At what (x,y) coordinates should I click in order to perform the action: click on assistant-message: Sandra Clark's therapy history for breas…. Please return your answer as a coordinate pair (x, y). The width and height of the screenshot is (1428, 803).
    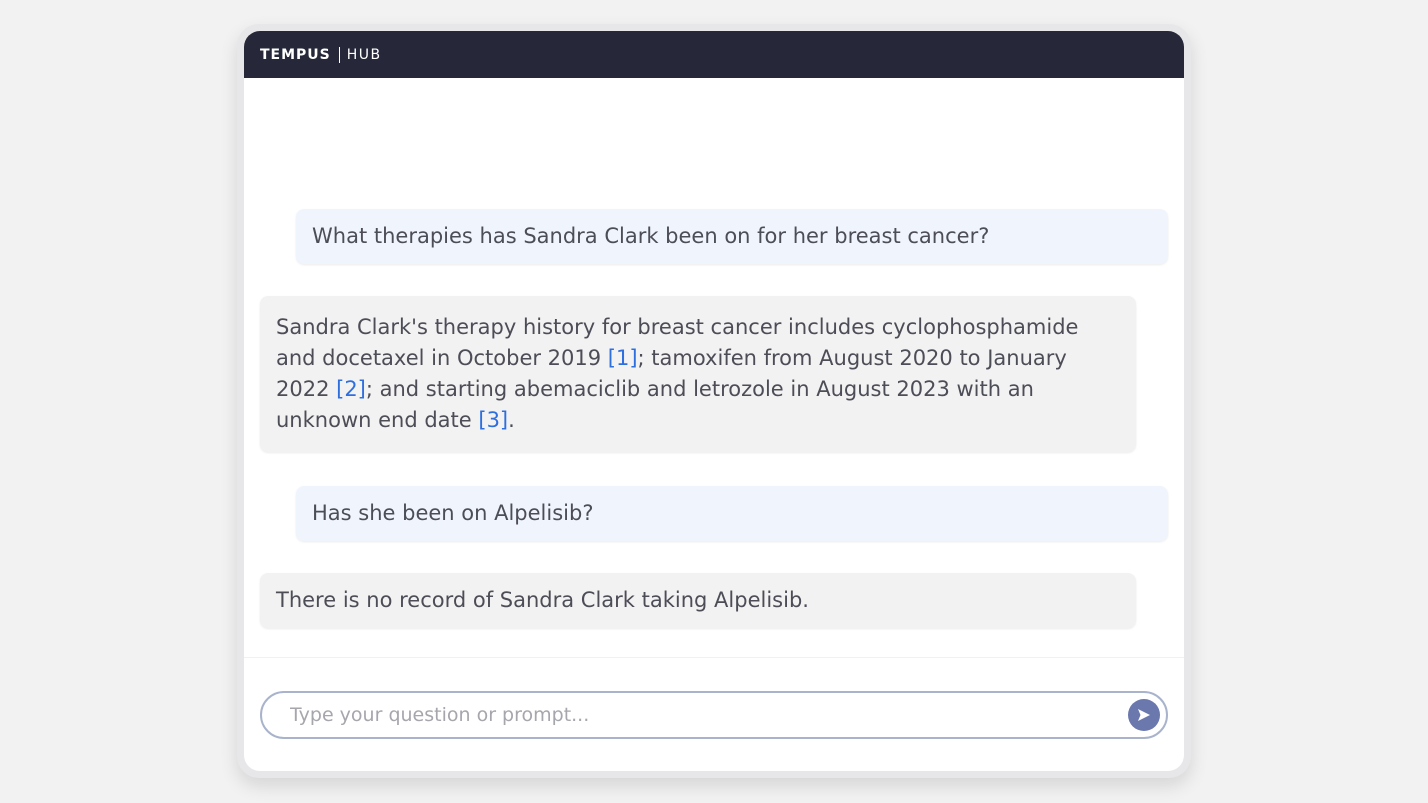
    Looking at the image, I should click on (698, 374).